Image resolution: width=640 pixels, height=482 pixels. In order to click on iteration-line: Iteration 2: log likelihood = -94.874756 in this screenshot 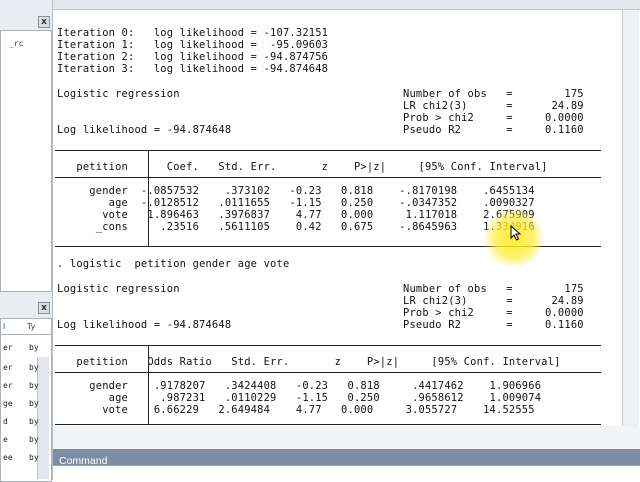, I will do `click(193, 57)`.